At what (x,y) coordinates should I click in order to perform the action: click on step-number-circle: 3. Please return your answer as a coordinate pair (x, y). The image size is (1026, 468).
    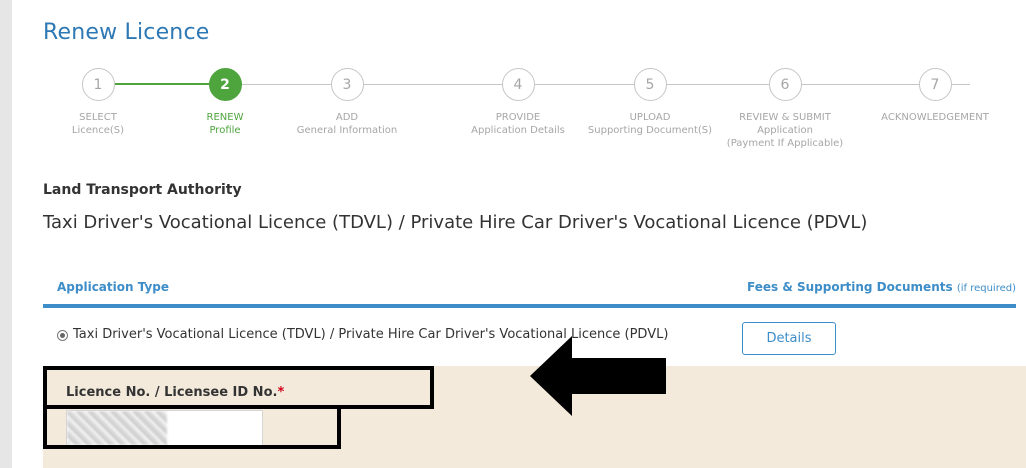
    Looking at the image, I should click on (347, 84).